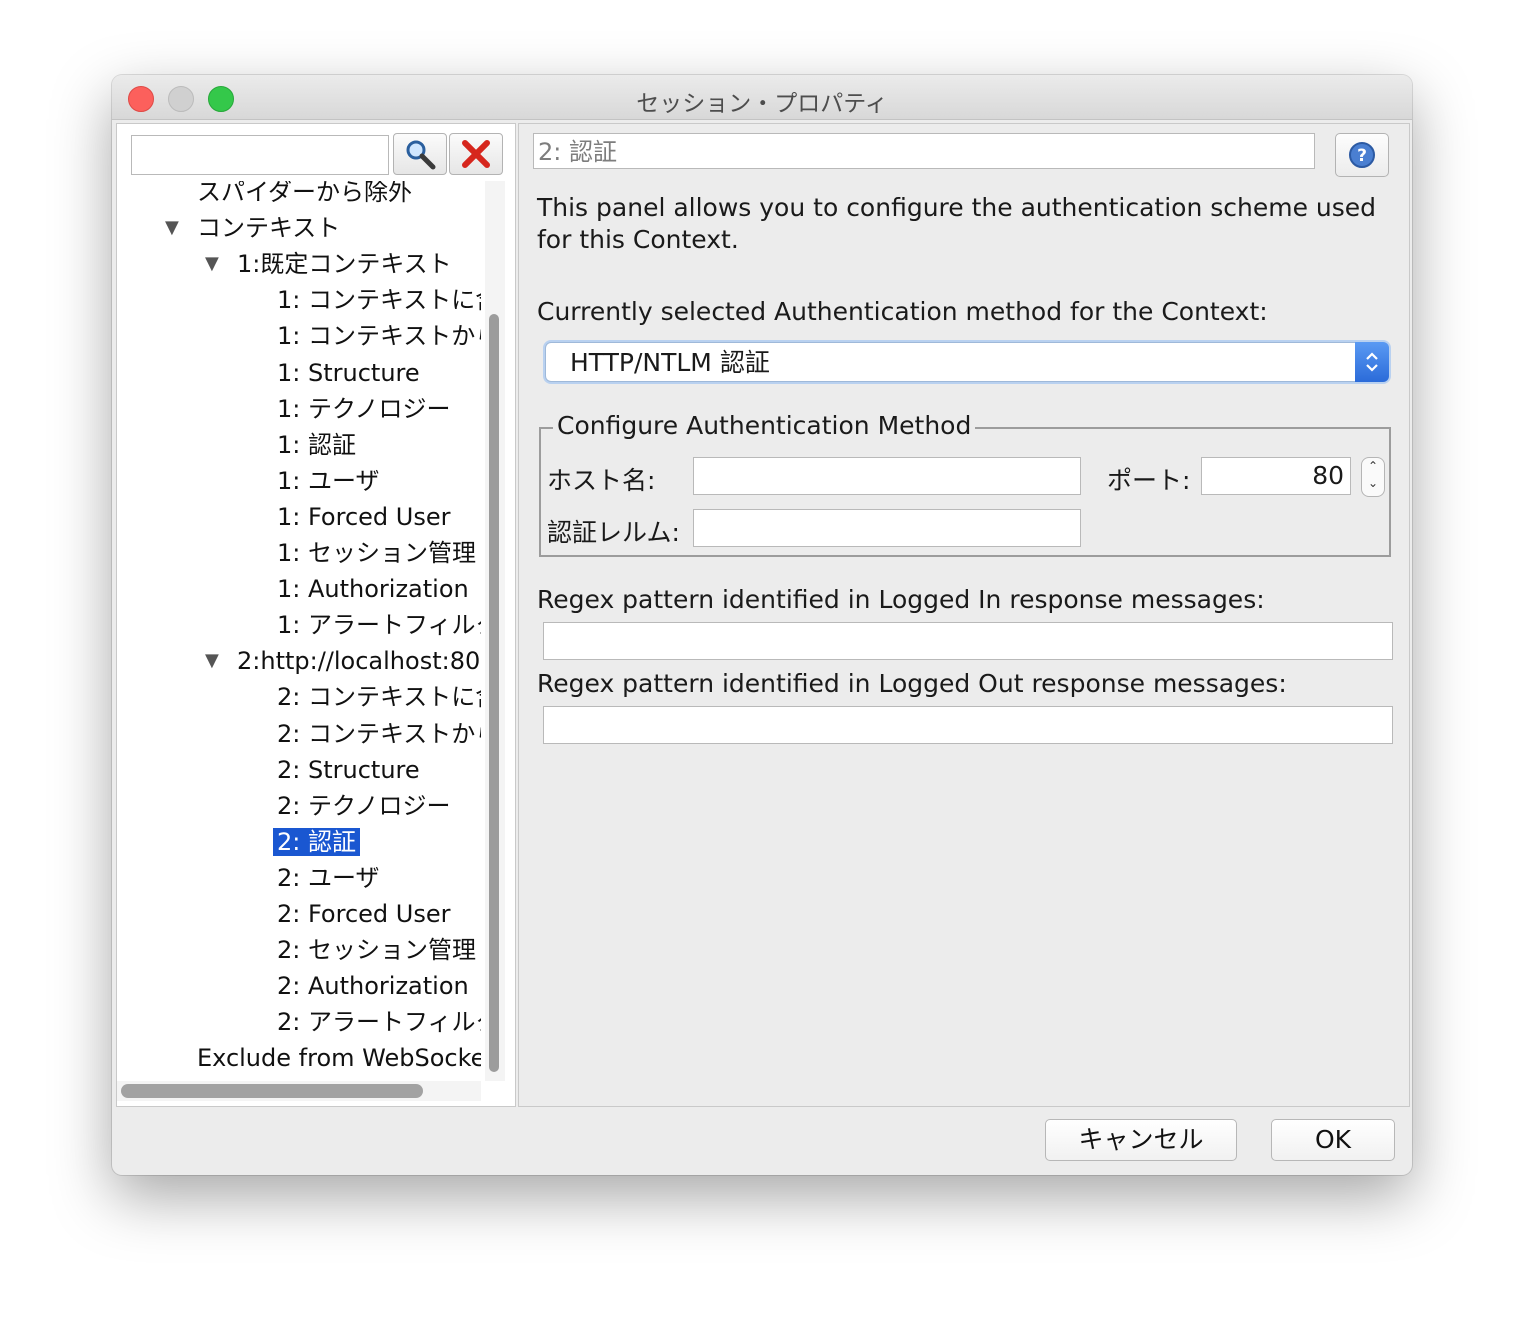 Image resolution: width=1524 pixels, height=1324 pixels. What do you see at coordinates (272, 1091) in the screenshot?
I see `tree-horizontal-scrollbar` at bounding box center [272, 1091].